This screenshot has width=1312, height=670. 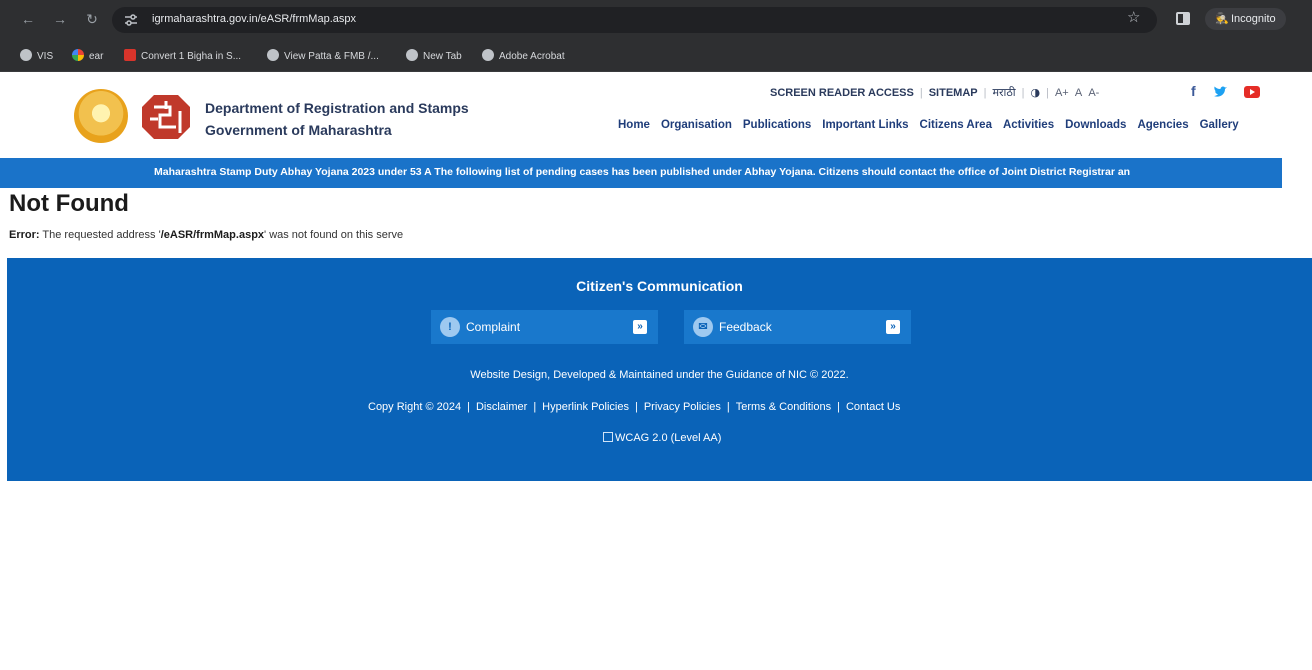 I want to click on alert-circle-icon: !, so click(x=450, y=327).